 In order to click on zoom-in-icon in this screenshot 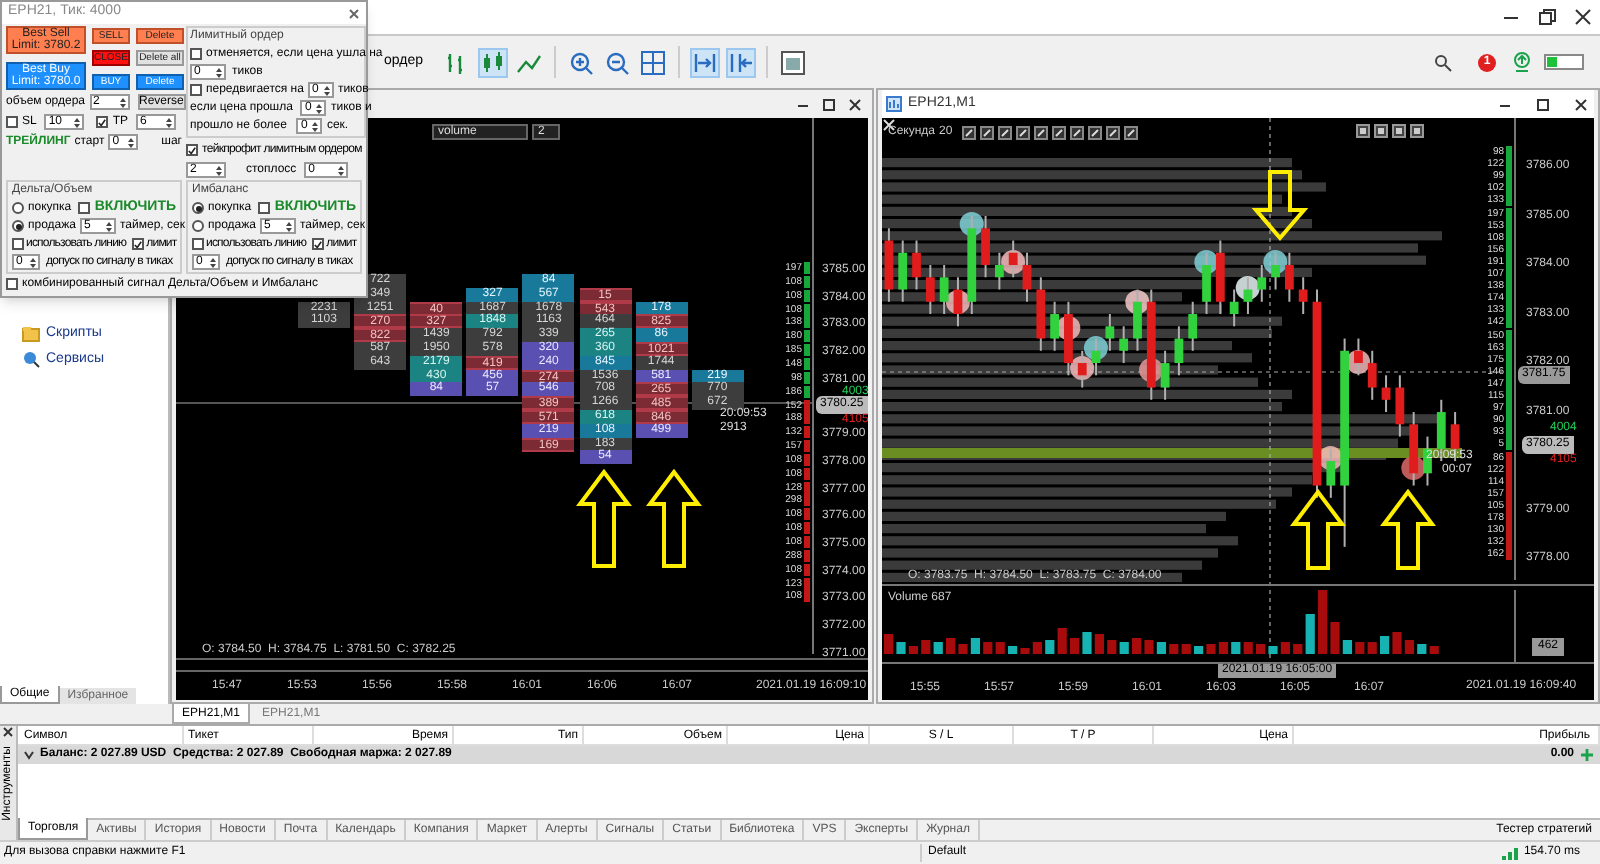, I will do `click(580, 62)`.